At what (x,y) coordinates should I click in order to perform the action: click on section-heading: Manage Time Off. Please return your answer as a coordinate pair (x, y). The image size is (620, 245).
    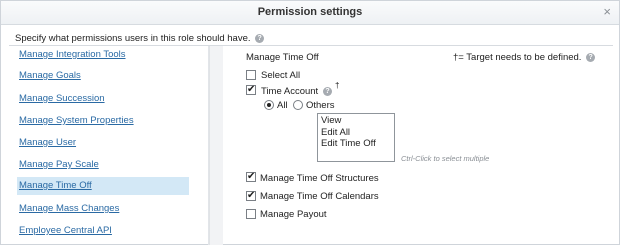
    Looking at the image, I should click on (282, 57).